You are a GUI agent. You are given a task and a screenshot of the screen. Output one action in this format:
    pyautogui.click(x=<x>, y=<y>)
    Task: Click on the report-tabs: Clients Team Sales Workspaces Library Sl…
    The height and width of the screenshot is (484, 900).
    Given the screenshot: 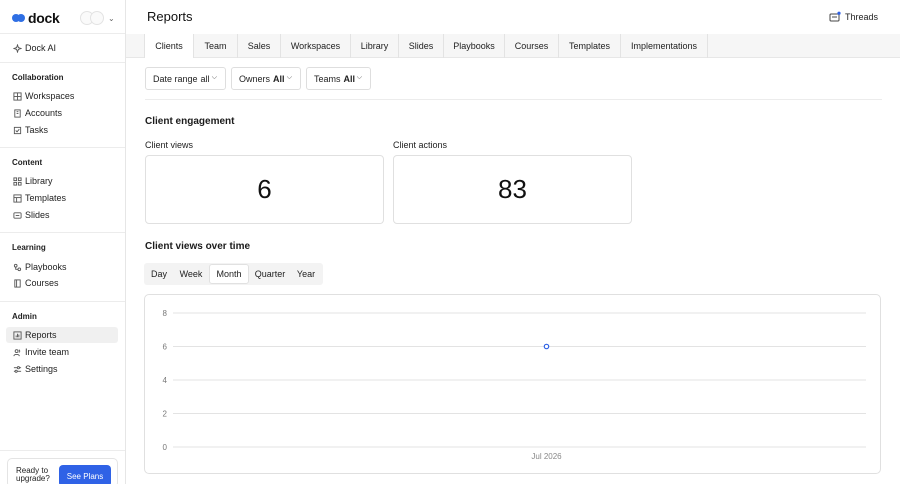 What is the action you would take?
    pyautogui.click(x=513, y=46)
    